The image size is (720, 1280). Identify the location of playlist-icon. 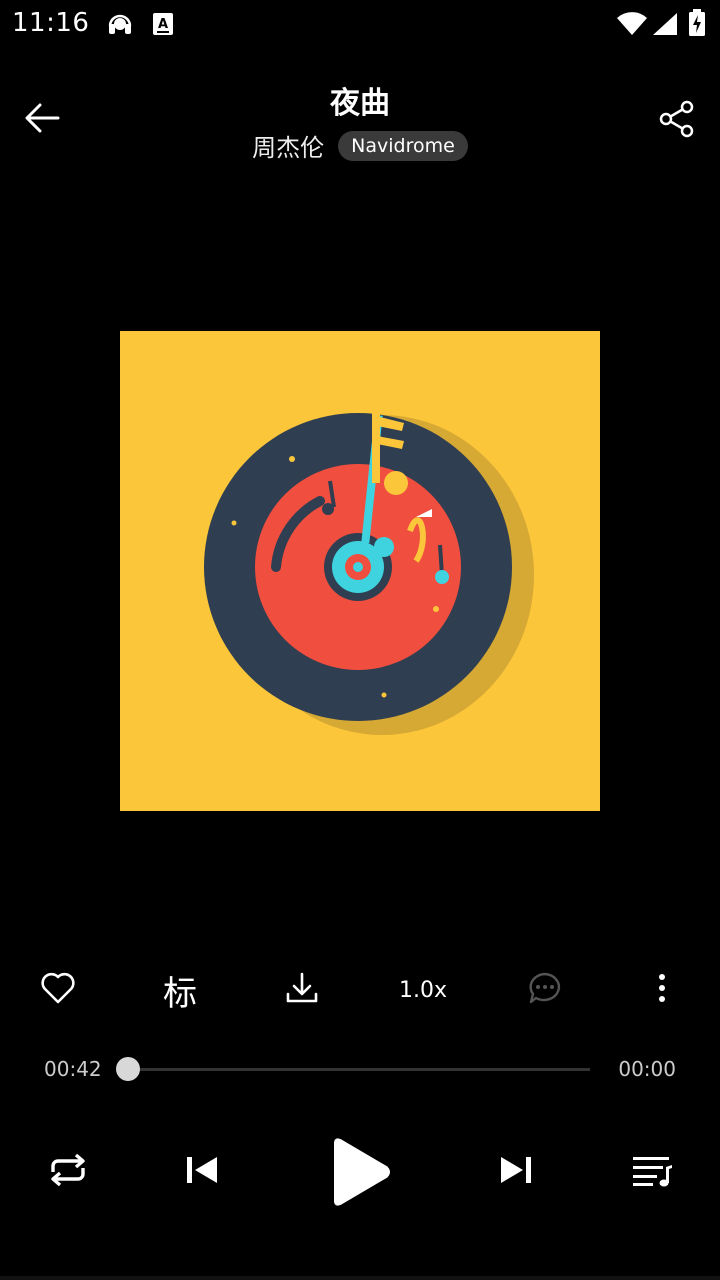
(652, 1172).